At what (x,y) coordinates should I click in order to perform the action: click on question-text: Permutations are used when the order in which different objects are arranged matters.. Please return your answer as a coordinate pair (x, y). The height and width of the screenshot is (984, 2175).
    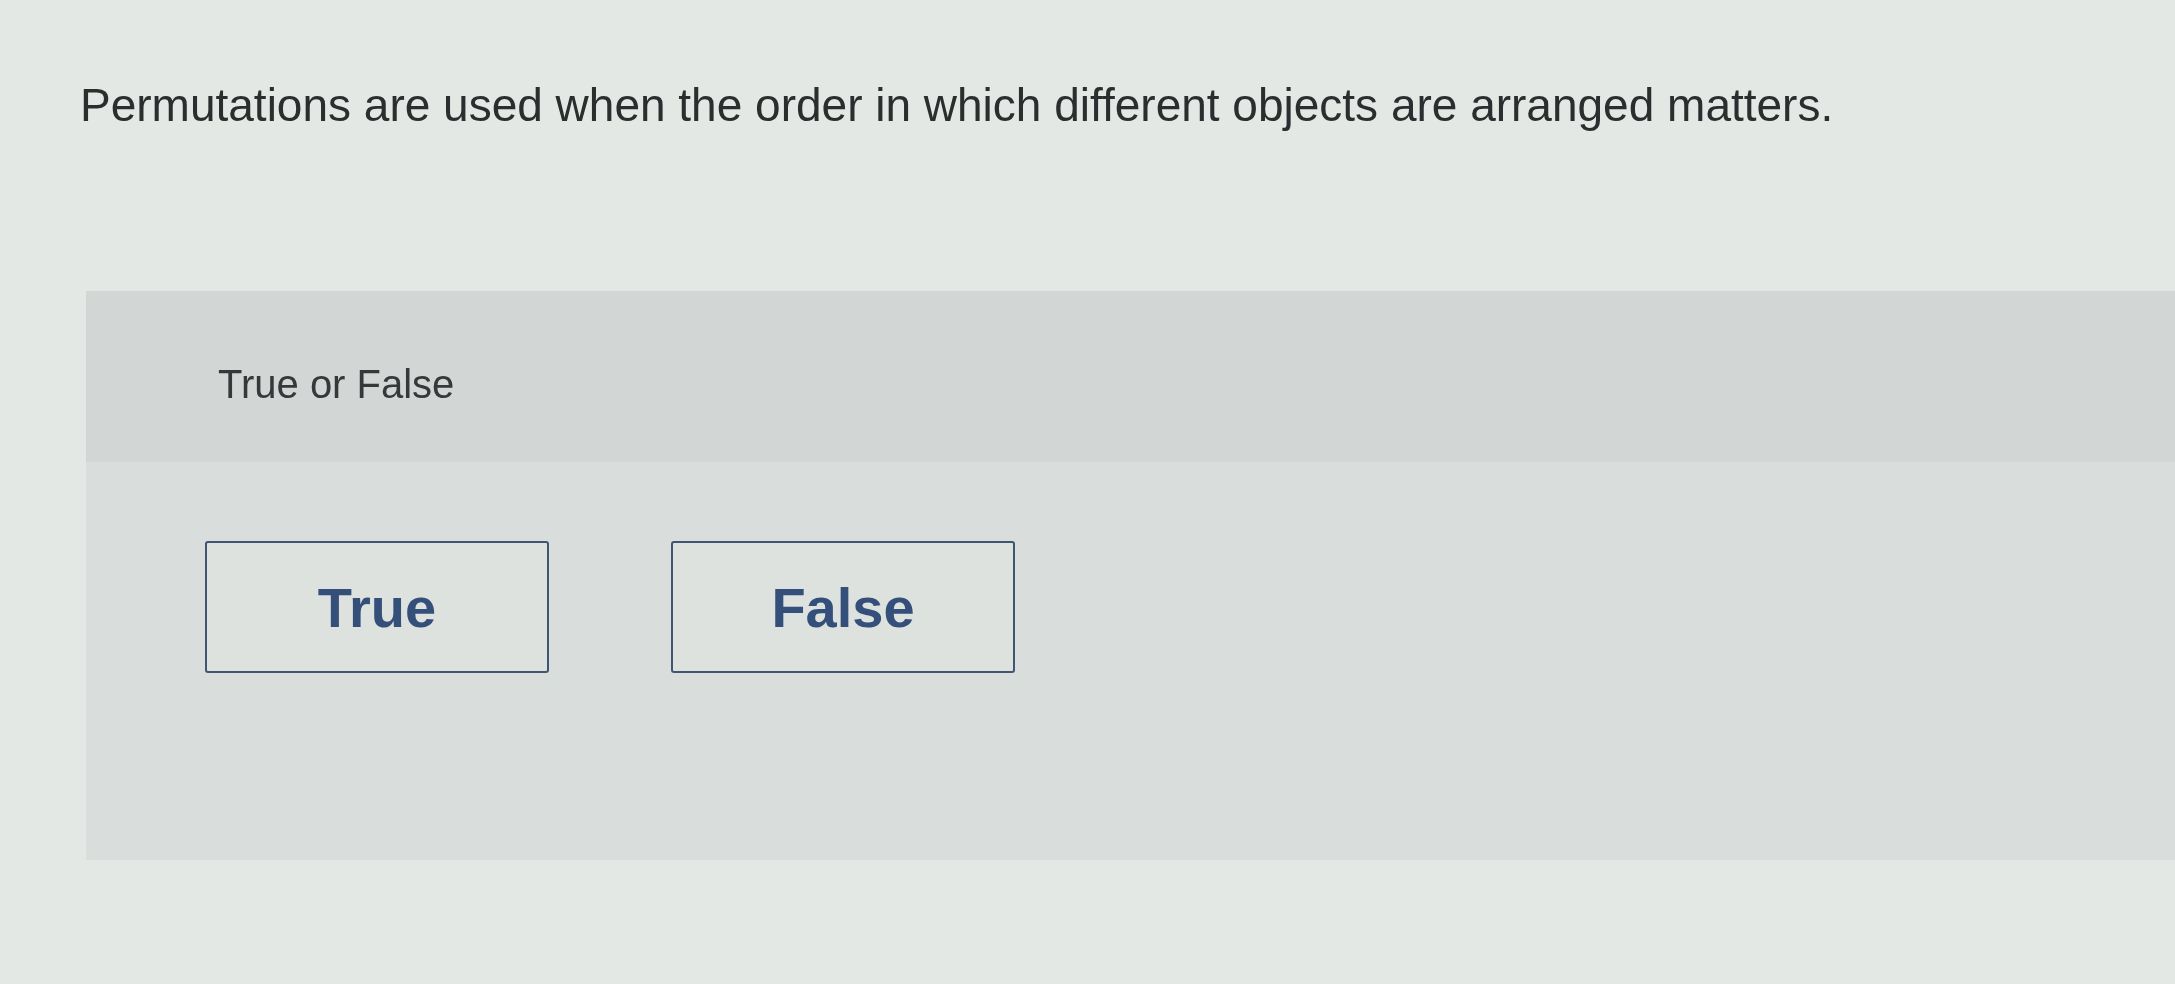
    Looking at the image, I should click on (957, 105).